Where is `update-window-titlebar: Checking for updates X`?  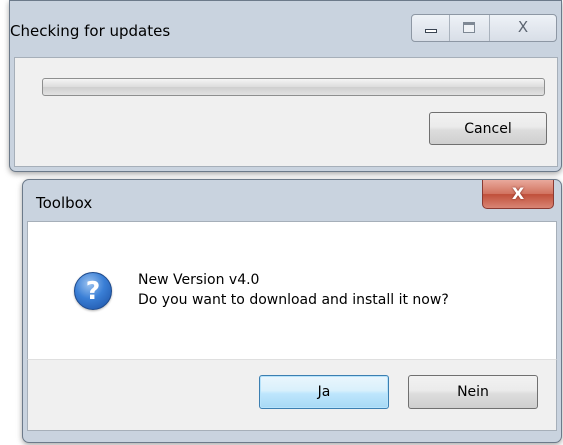
update-window-titlebar: Checking for updates X is located at coordinates (285, 22).